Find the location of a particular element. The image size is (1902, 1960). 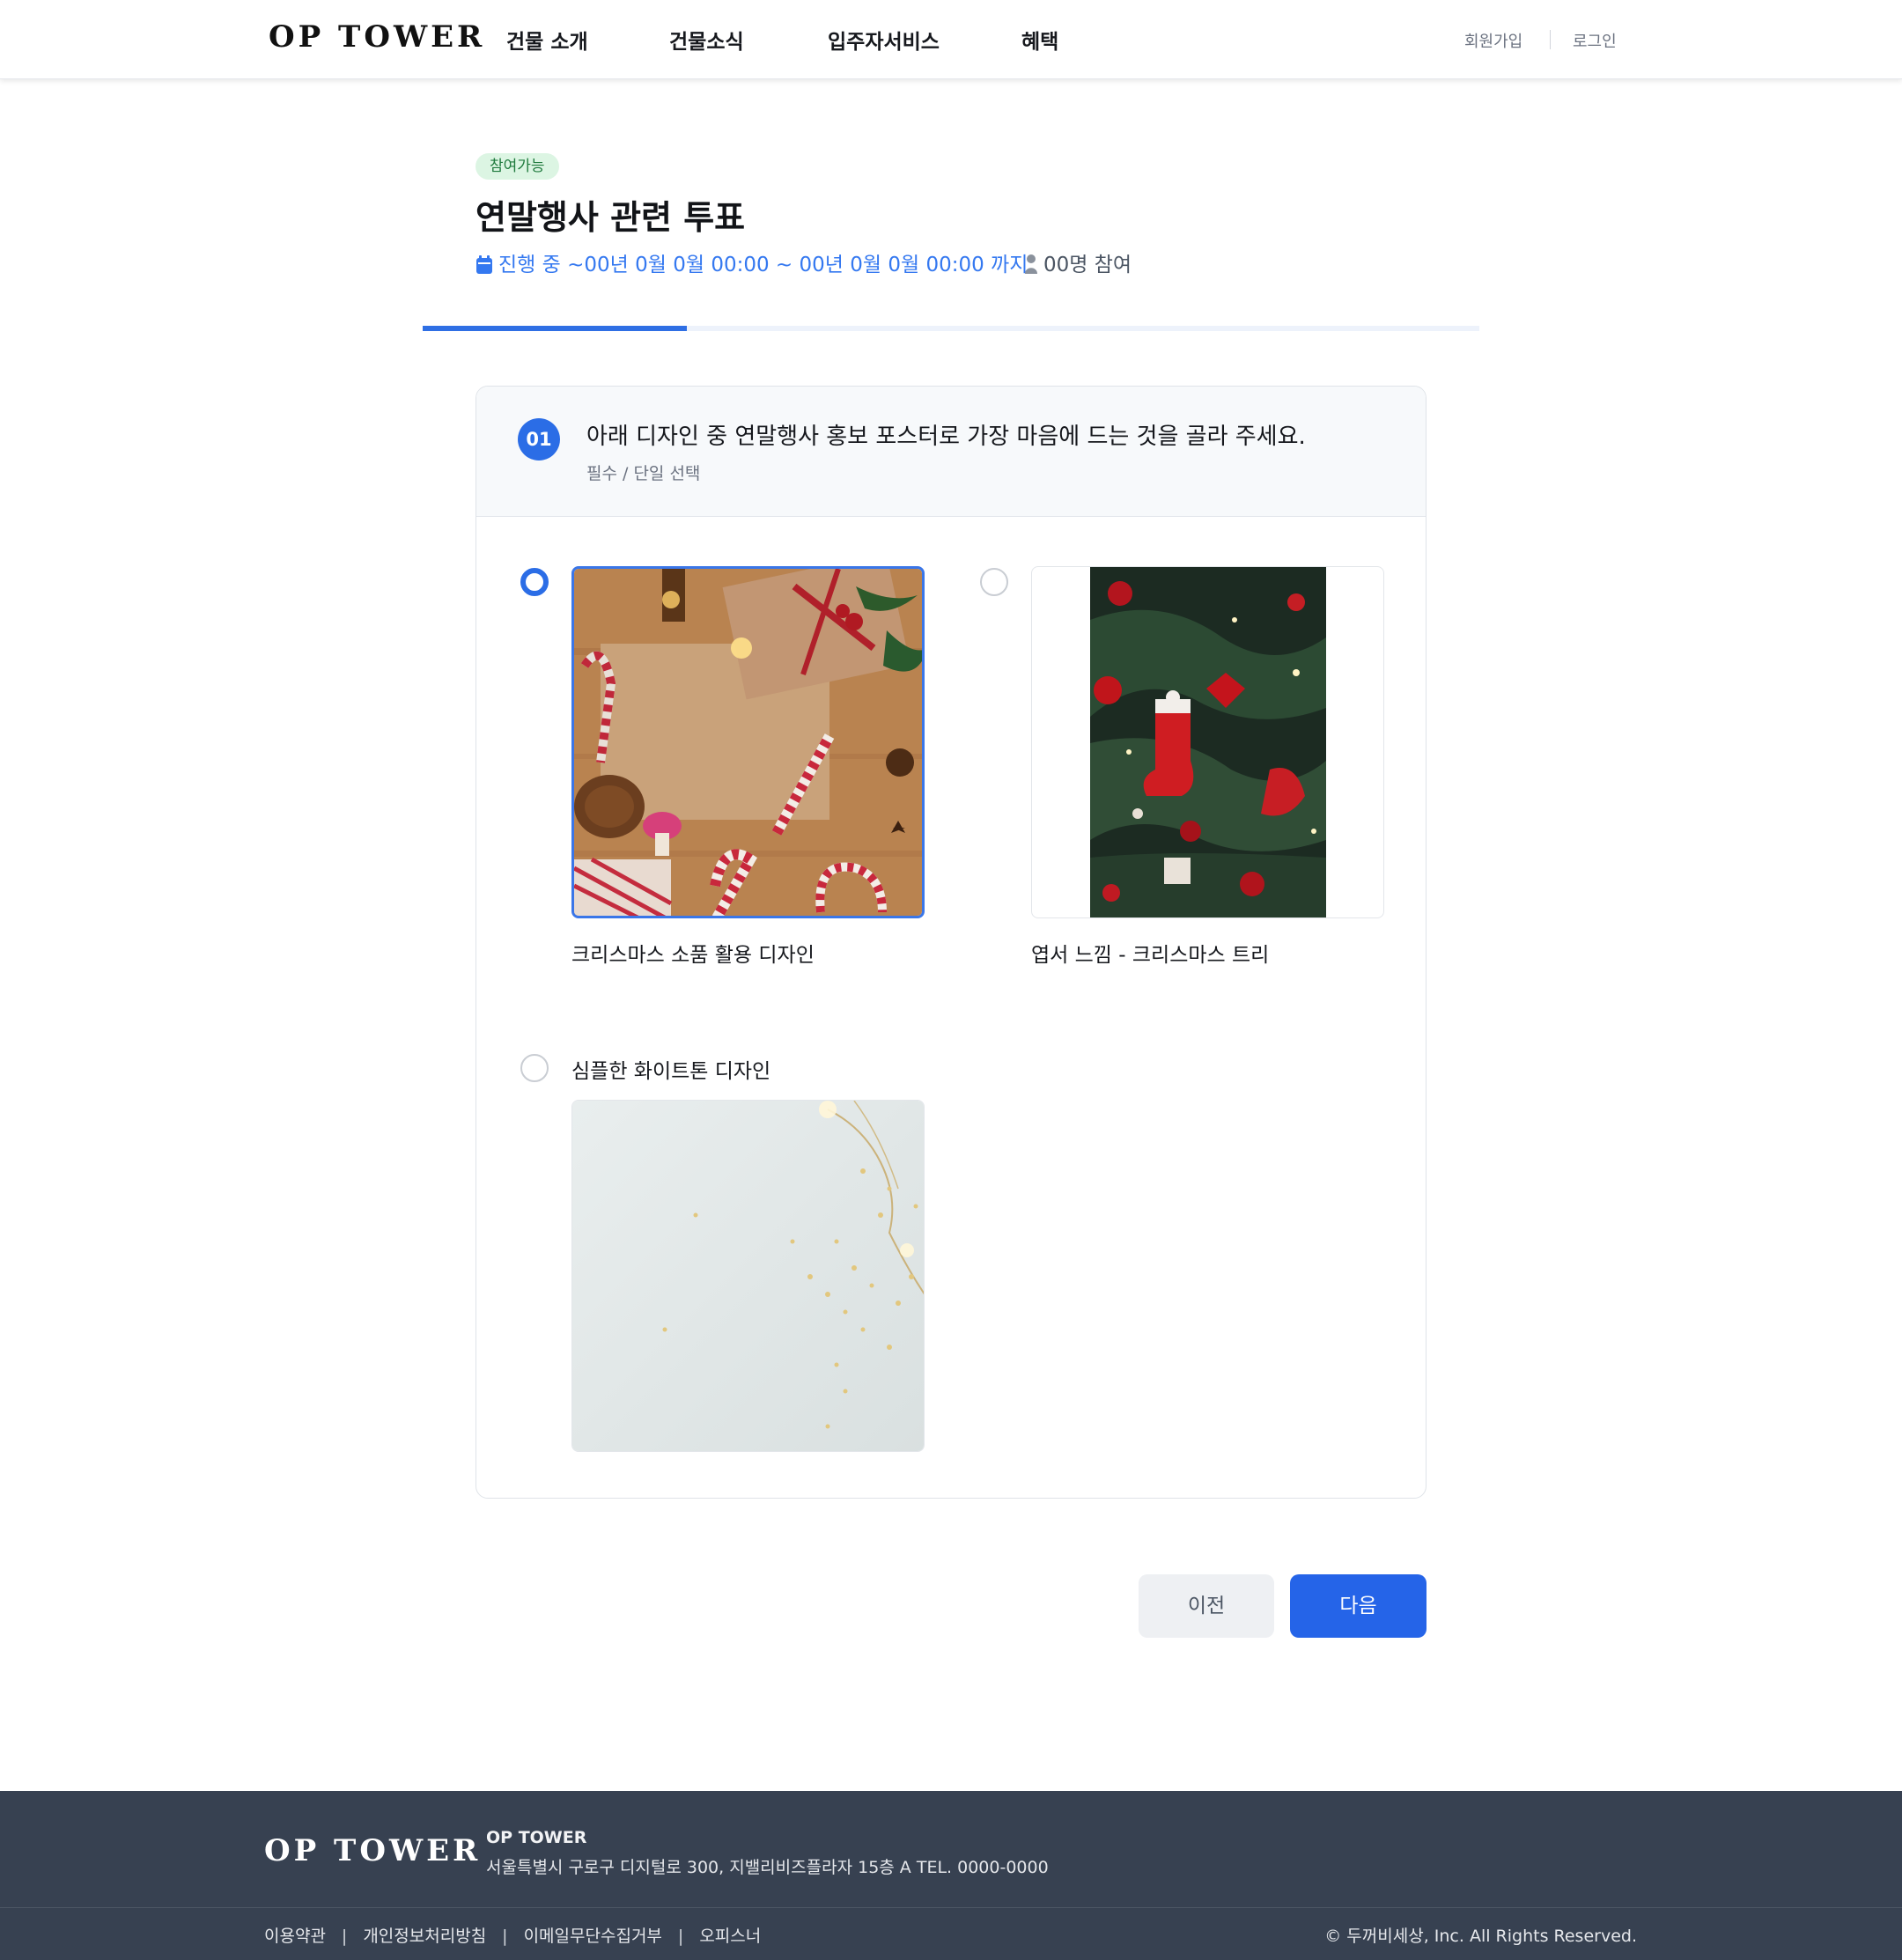

nav-building-news: 건물소식 is located at coordinates (706, 40).